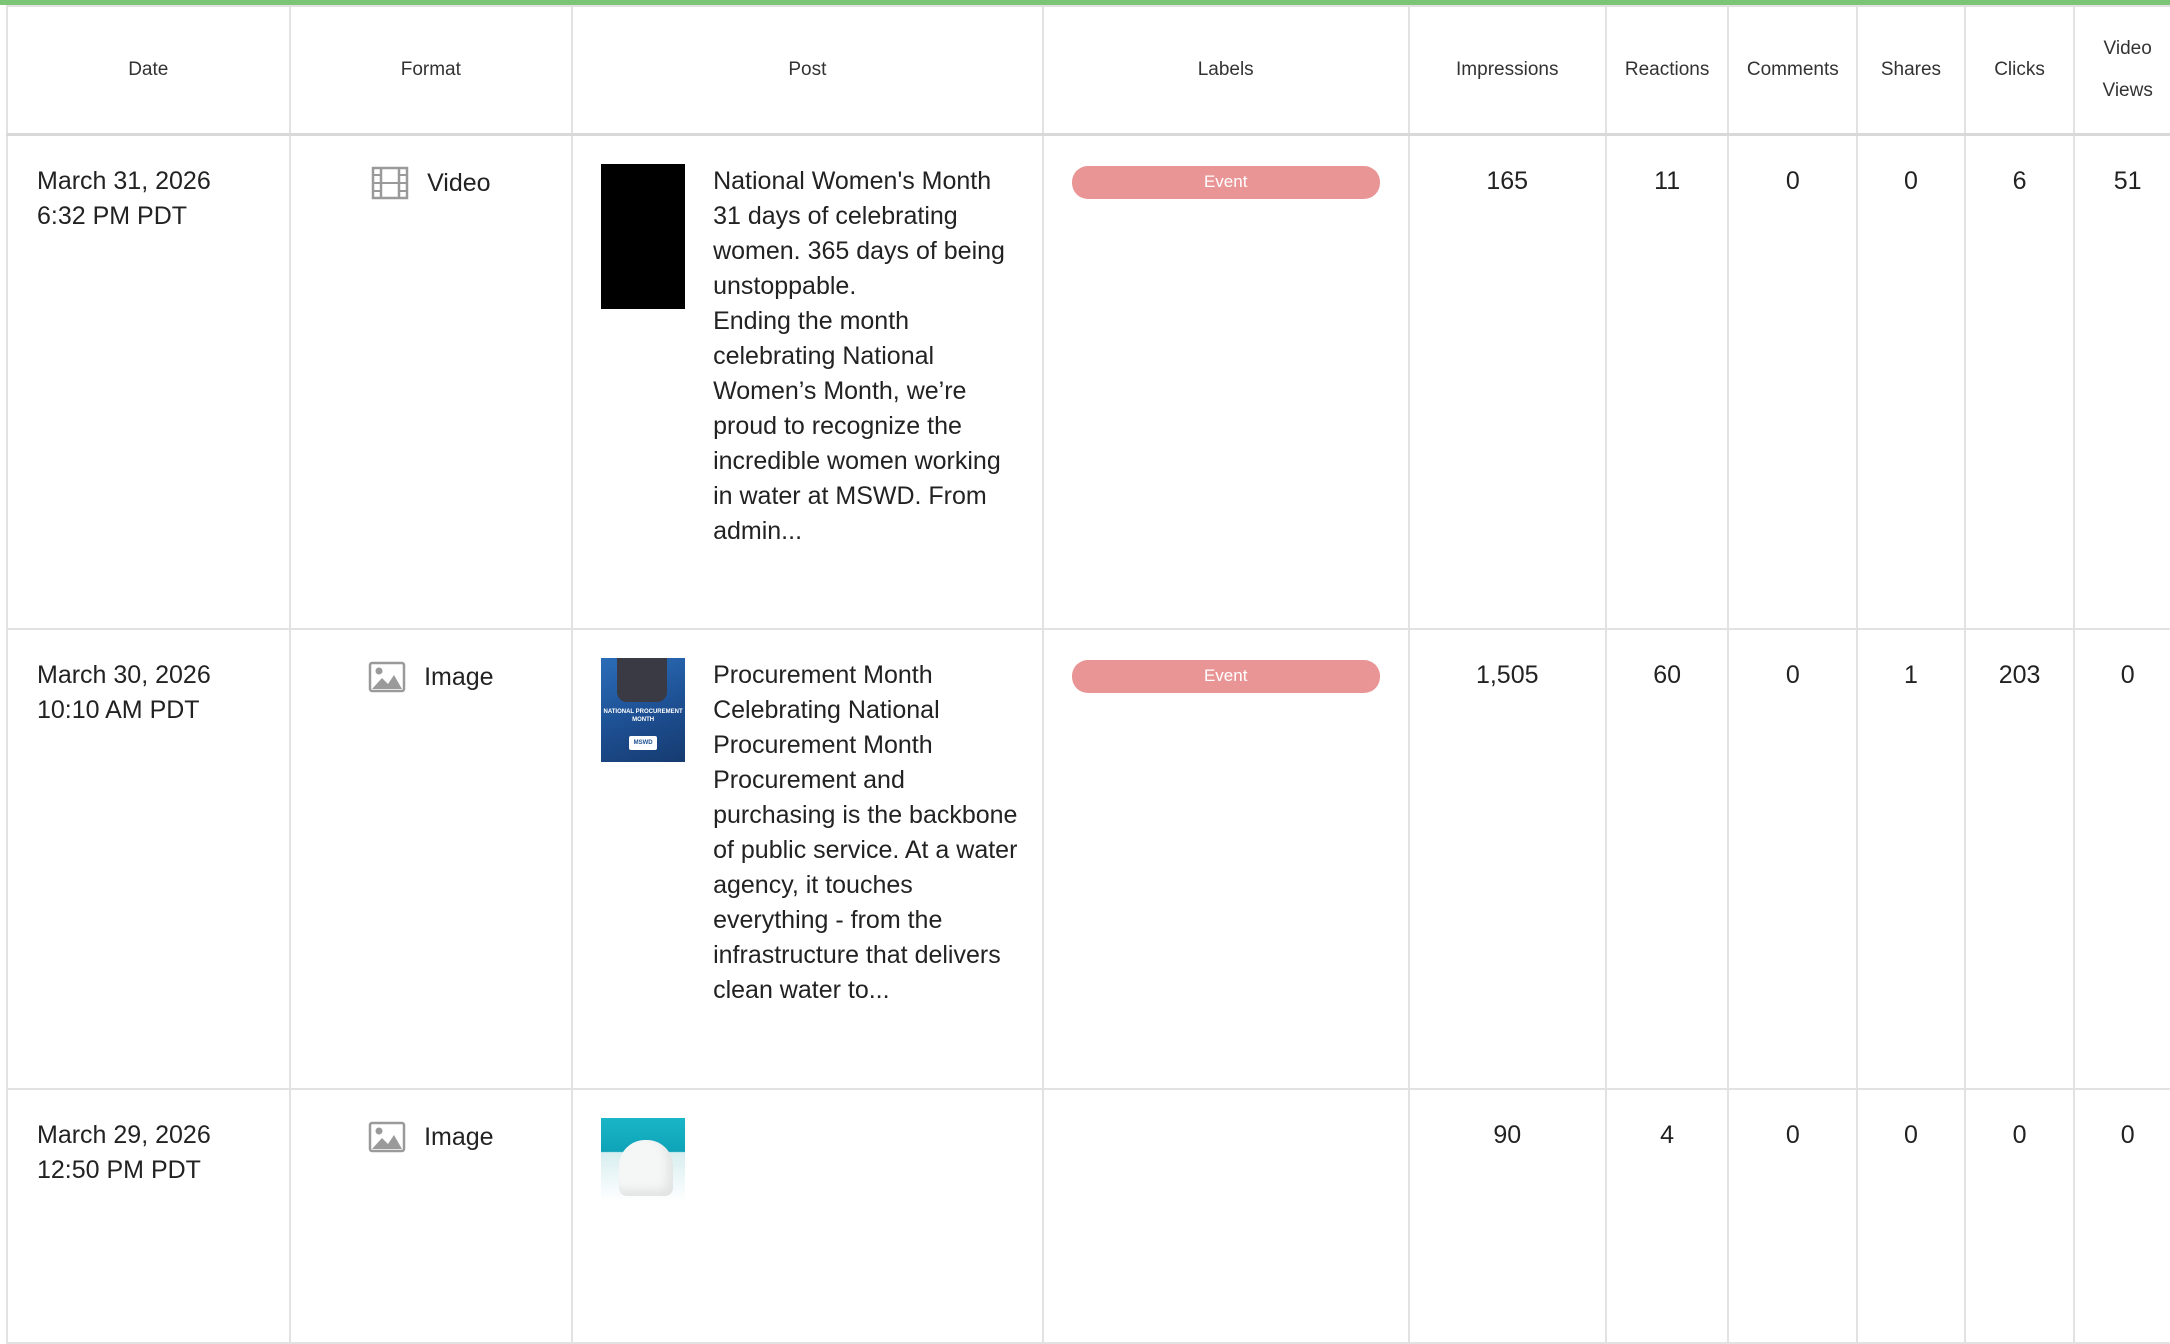 This screenshot has height=1344, width=2170. What do you see at coordinates (1507, 859) in the screenshot?
I see `impressions-value: 1,505` at bounding box center [1507, 859].